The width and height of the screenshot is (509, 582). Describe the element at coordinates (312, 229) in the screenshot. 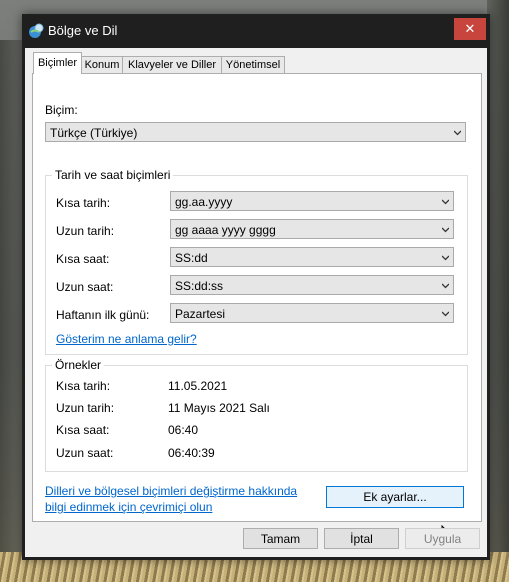

I see `long-date-select: gg aaaa yyyy gggg` at that location.